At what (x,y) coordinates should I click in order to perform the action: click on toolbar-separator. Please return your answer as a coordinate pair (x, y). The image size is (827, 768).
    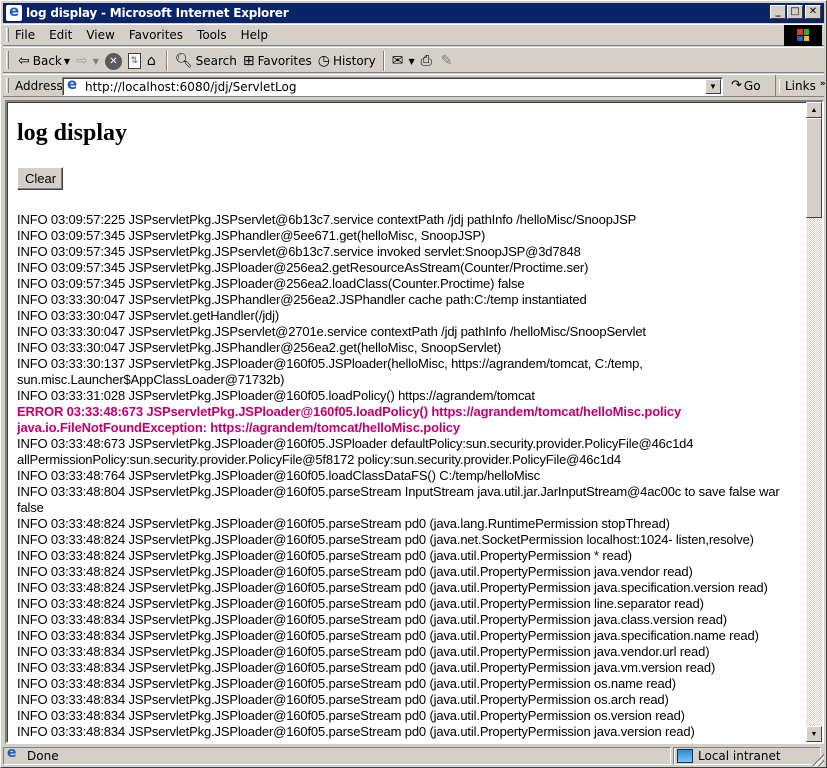
    Looking at the image, I should click on (166, 61).